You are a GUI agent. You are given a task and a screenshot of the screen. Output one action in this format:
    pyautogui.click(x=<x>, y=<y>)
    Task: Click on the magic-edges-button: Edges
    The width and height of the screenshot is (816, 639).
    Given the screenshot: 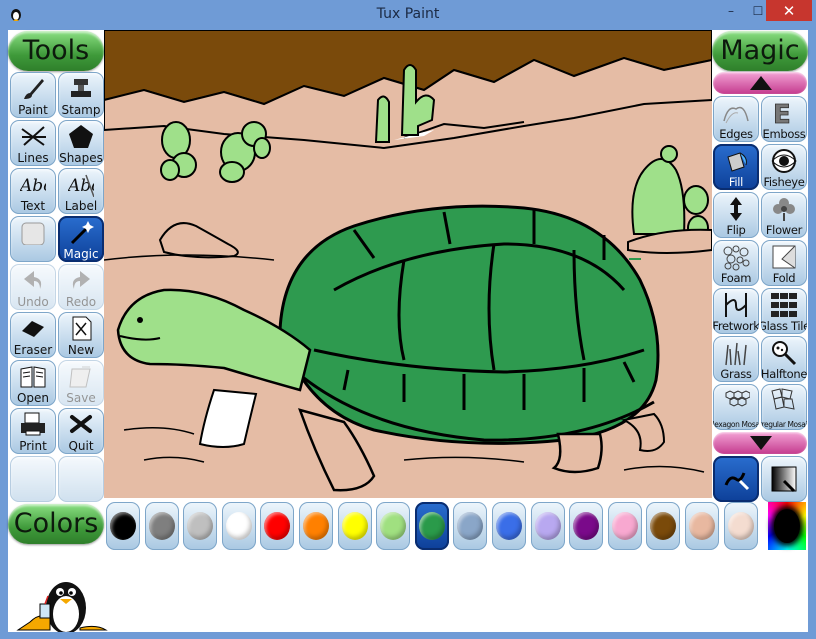 What is the action you would take?
    pyautogui.click(x=736, y=119)
    